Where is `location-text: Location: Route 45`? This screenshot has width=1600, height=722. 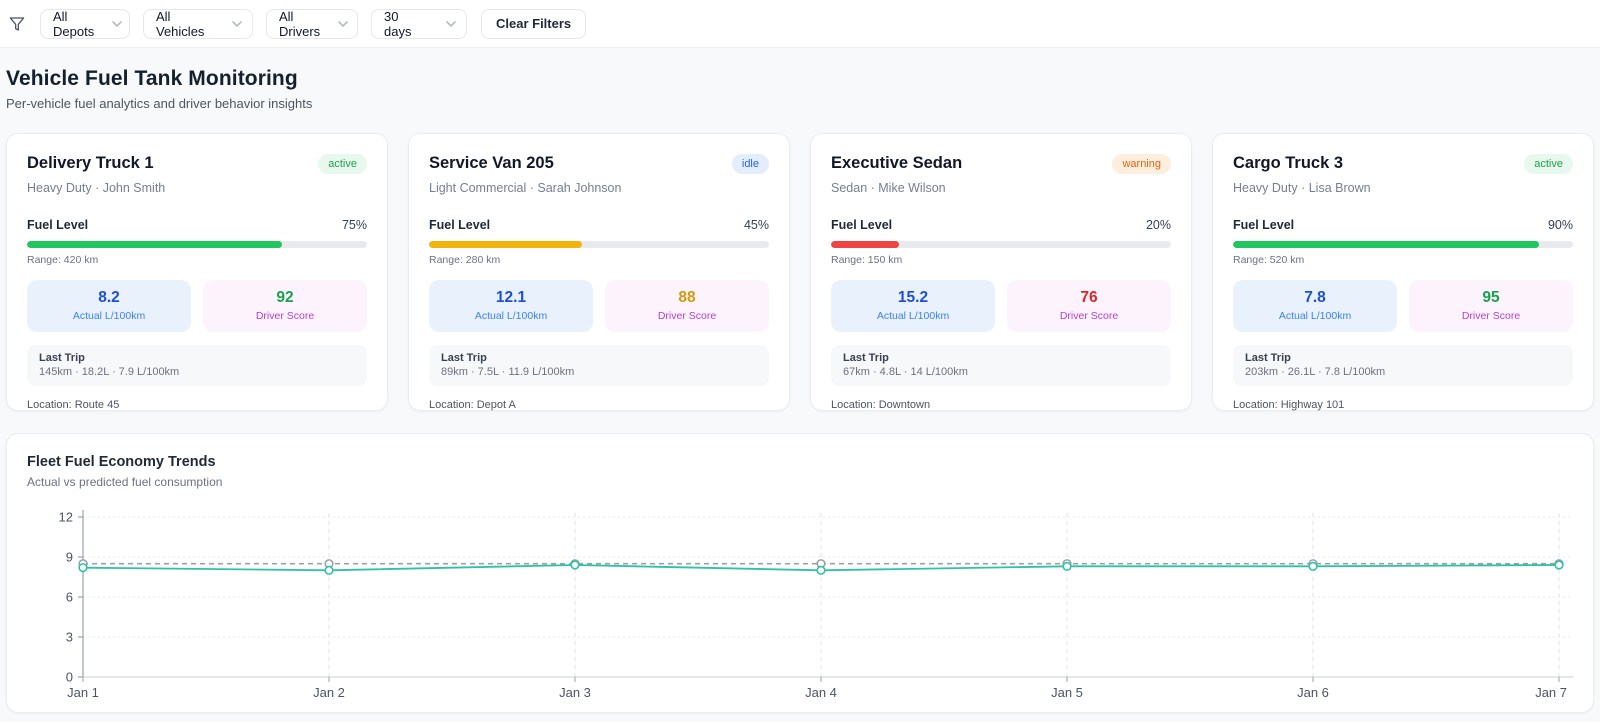
location-text: Location: Route 45 is located at coordinates (73, 405).